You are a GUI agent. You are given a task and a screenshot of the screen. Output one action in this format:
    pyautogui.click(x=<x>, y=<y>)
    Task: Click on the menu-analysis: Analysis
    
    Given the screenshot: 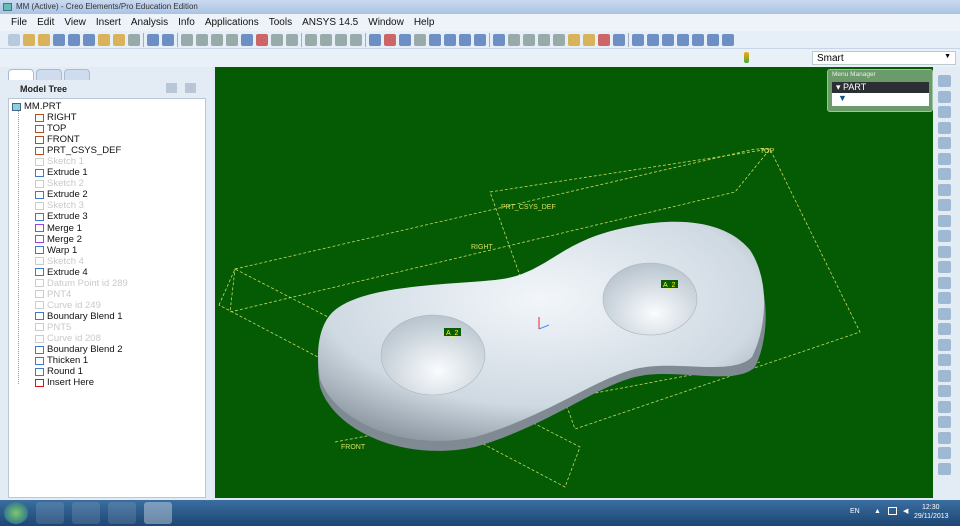 What is the action you would take?
    pyautogui.click(x=149, y=22)
    